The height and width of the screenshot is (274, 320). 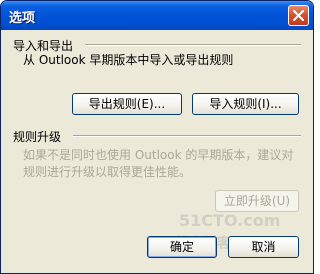 I want to click on upgrade-description-line2: 规则进行升级以取得更佳性能。, so click(x=107, y=172).